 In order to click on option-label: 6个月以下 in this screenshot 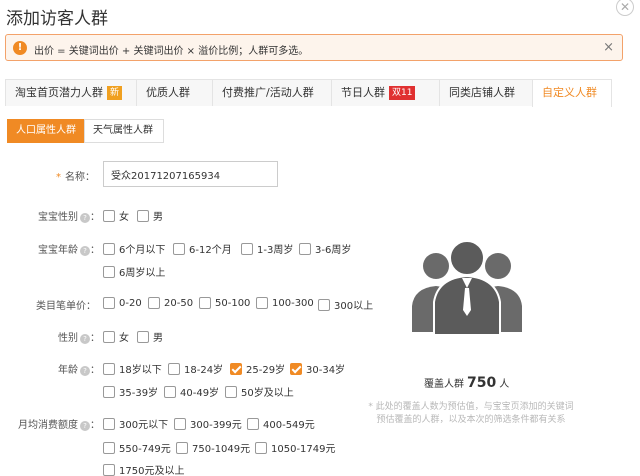, I will do `click(142, 250)`.